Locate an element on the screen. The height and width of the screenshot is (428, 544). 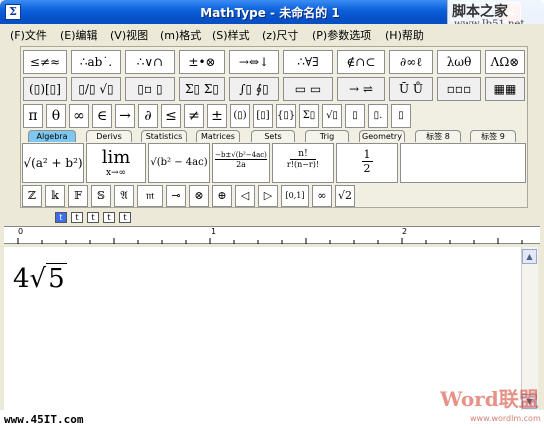
template-half: 1 2 is located at coordinates (367, 163).